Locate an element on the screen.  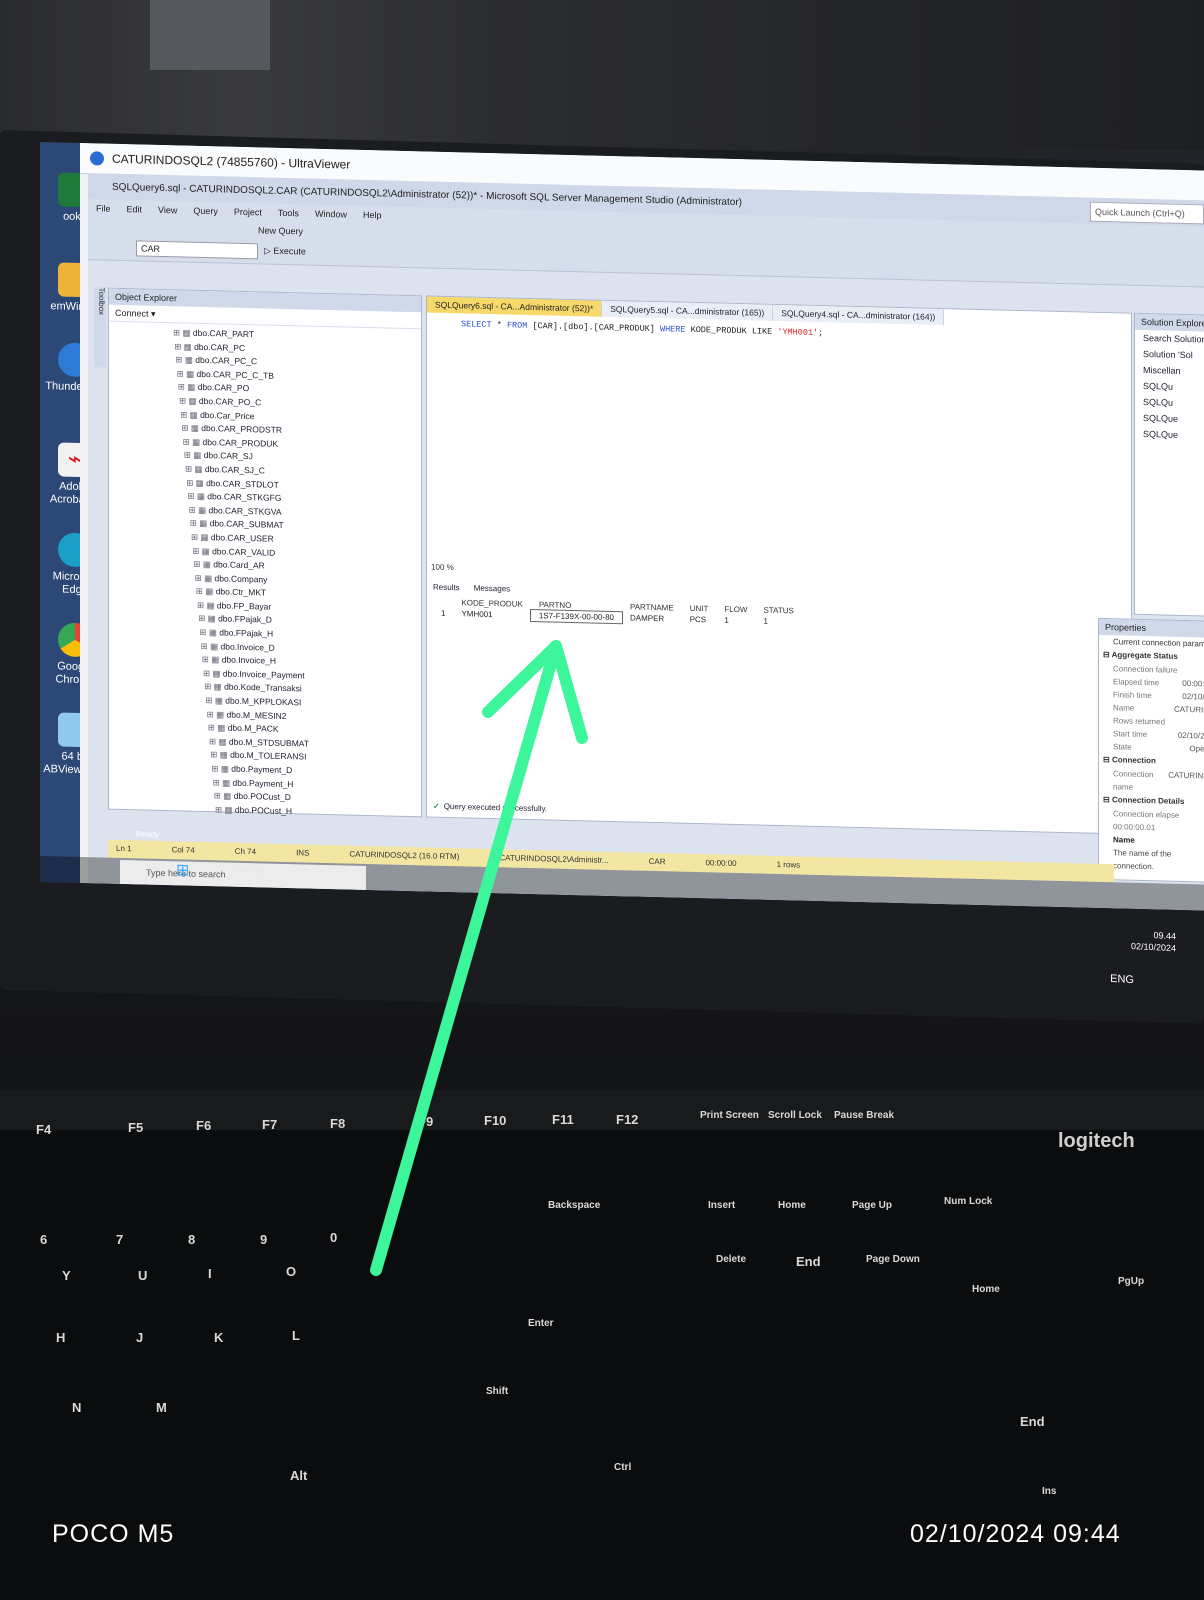
key-6: 6 is located at coordinates (44, 1239).